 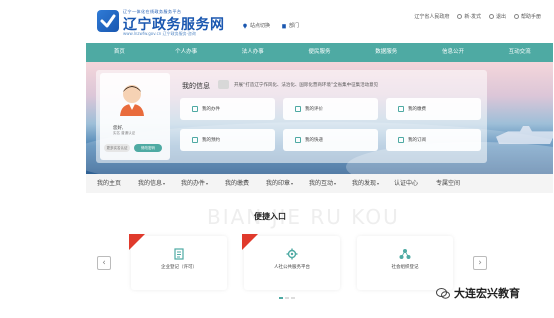 I want to click on section-watermark: BIAN JIE RU KOU, so click(x=303, y=217).